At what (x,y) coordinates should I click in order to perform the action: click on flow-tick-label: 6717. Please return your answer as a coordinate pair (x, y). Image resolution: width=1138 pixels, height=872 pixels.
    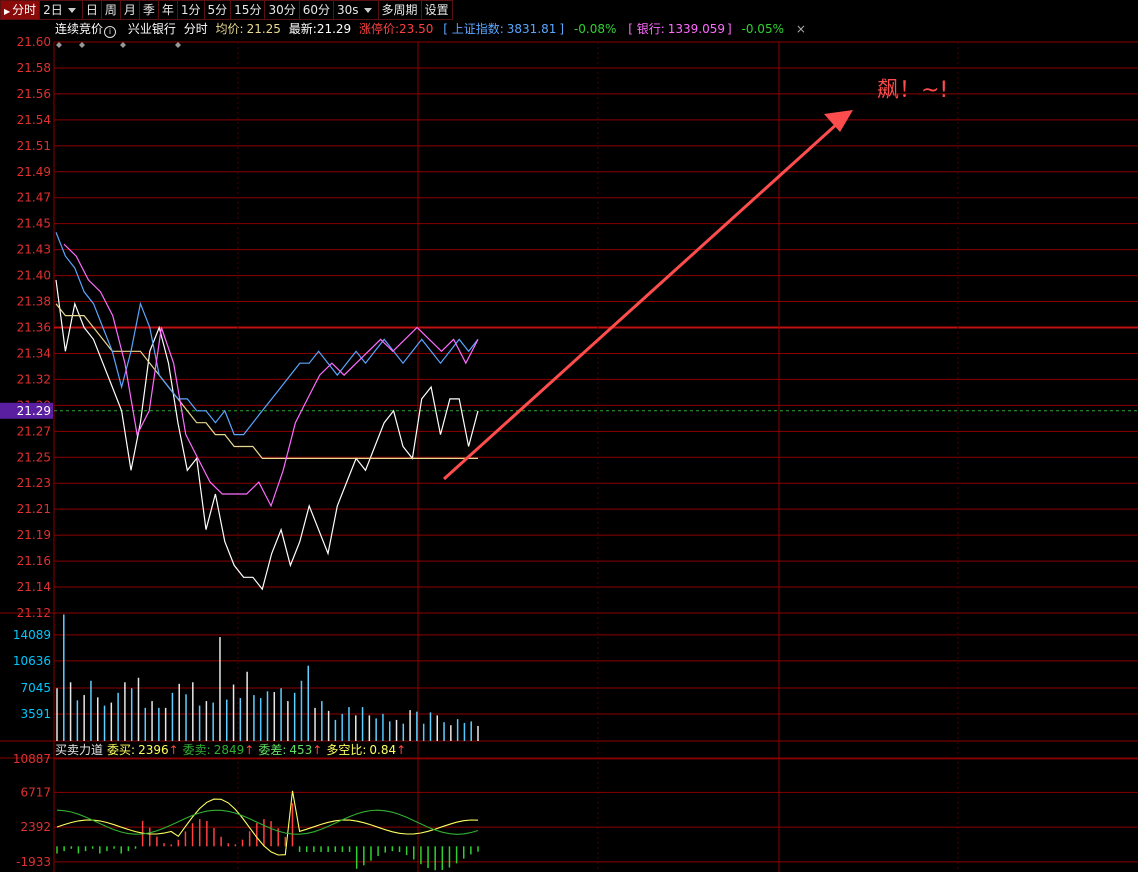
    Looking at the image, I should click on (35, 792).